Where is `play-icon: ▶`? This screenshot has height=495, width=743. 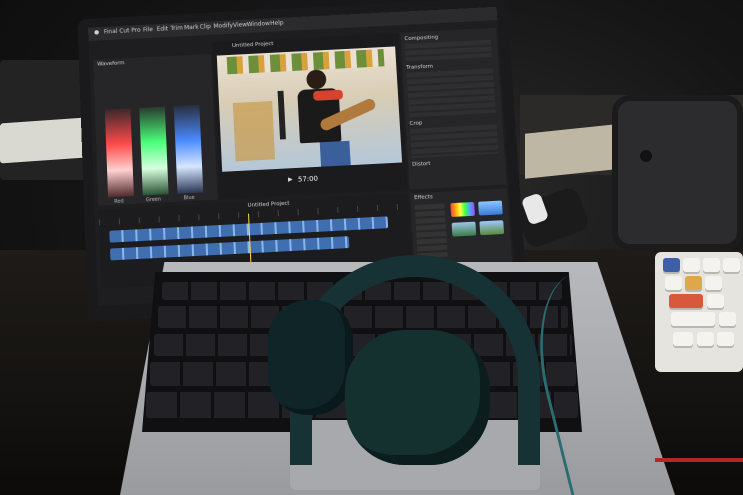
play-icon: ▶ is located at coordinates (290, 179).